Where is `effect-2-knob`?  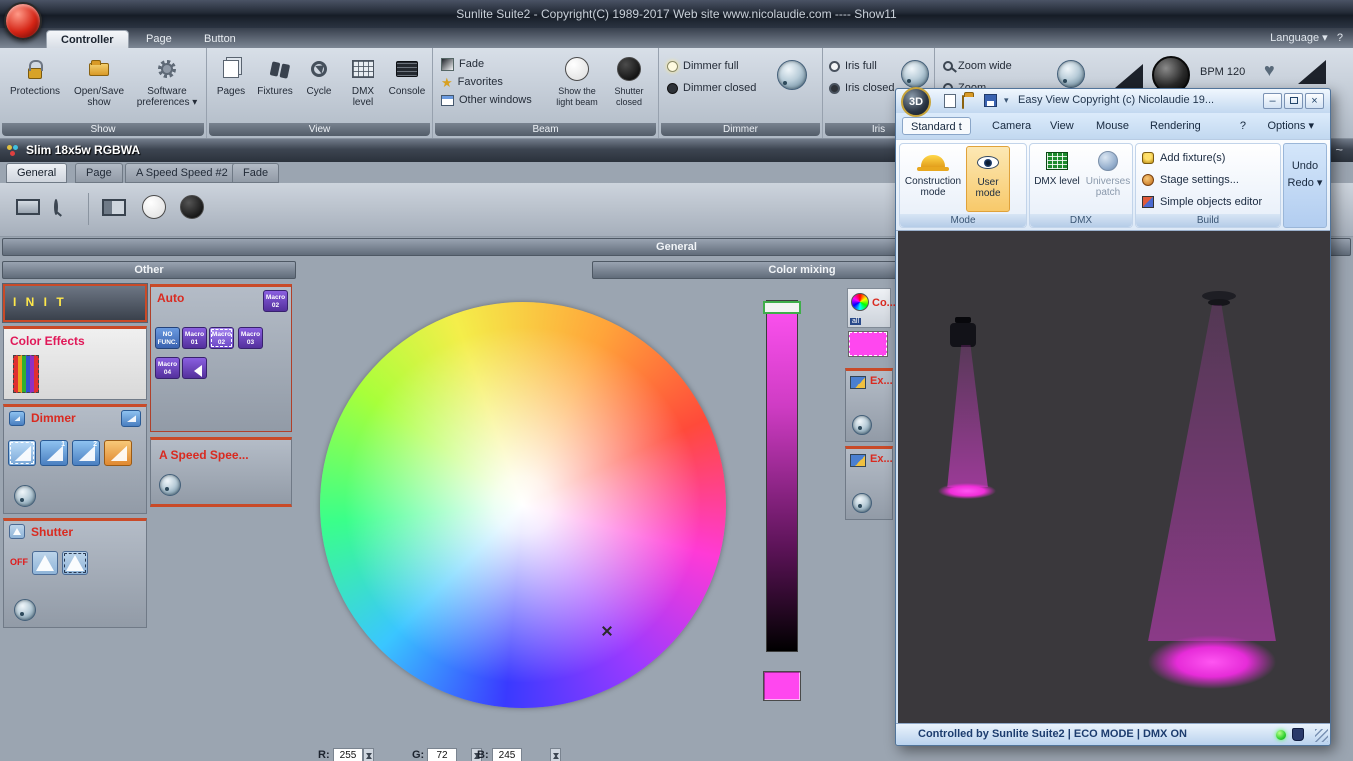
effect-2-knob is located at coordinates (862, 503).